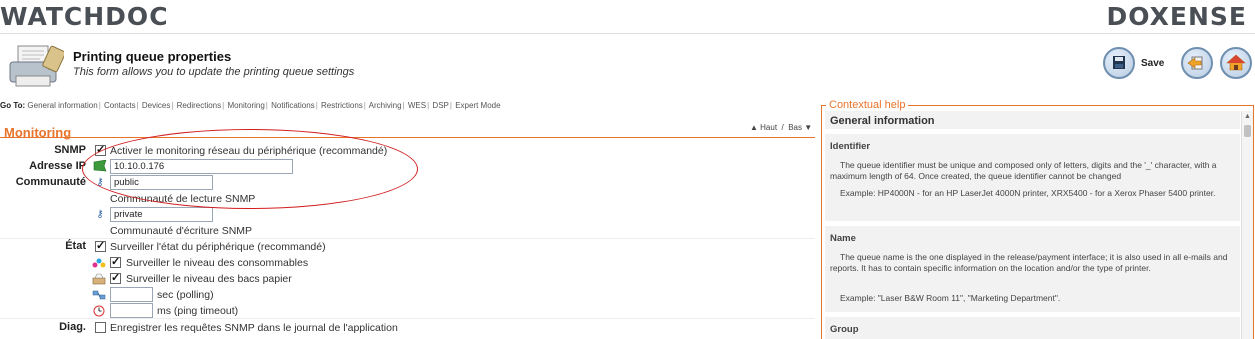  Describe the element at coordinates (75, 246) in the screenshot. I see `state-label: État` at that location.